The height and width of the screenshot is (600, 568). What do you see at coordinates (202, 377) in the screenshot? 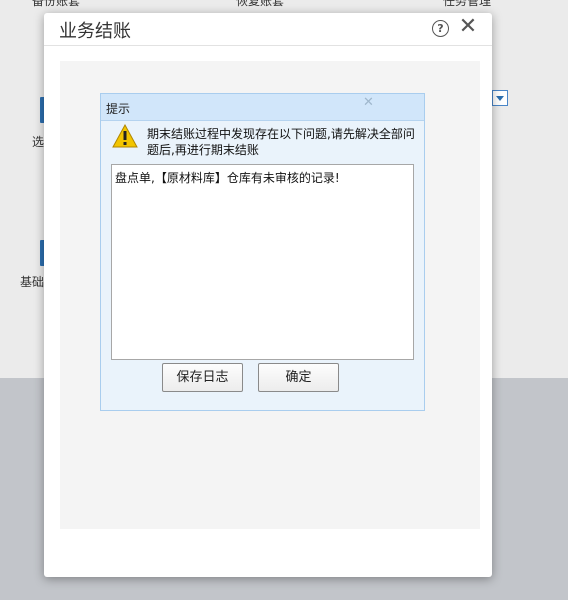
I see `save-log-button: 保存日志` at bounding box center [202, 377].